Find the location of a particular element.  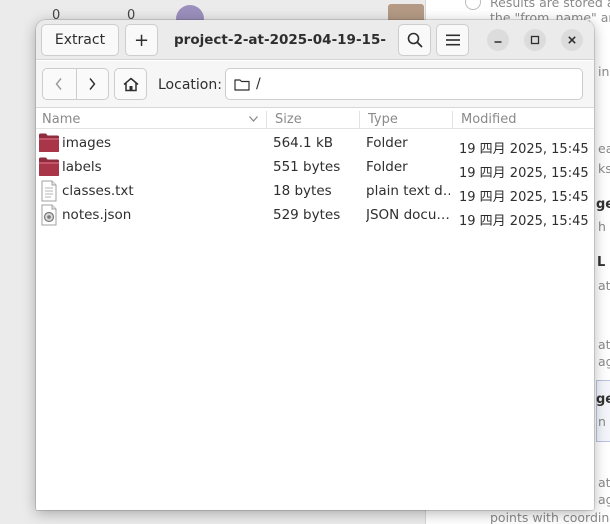

file-size: 564.1 kB is located at coordinates (303, 143).